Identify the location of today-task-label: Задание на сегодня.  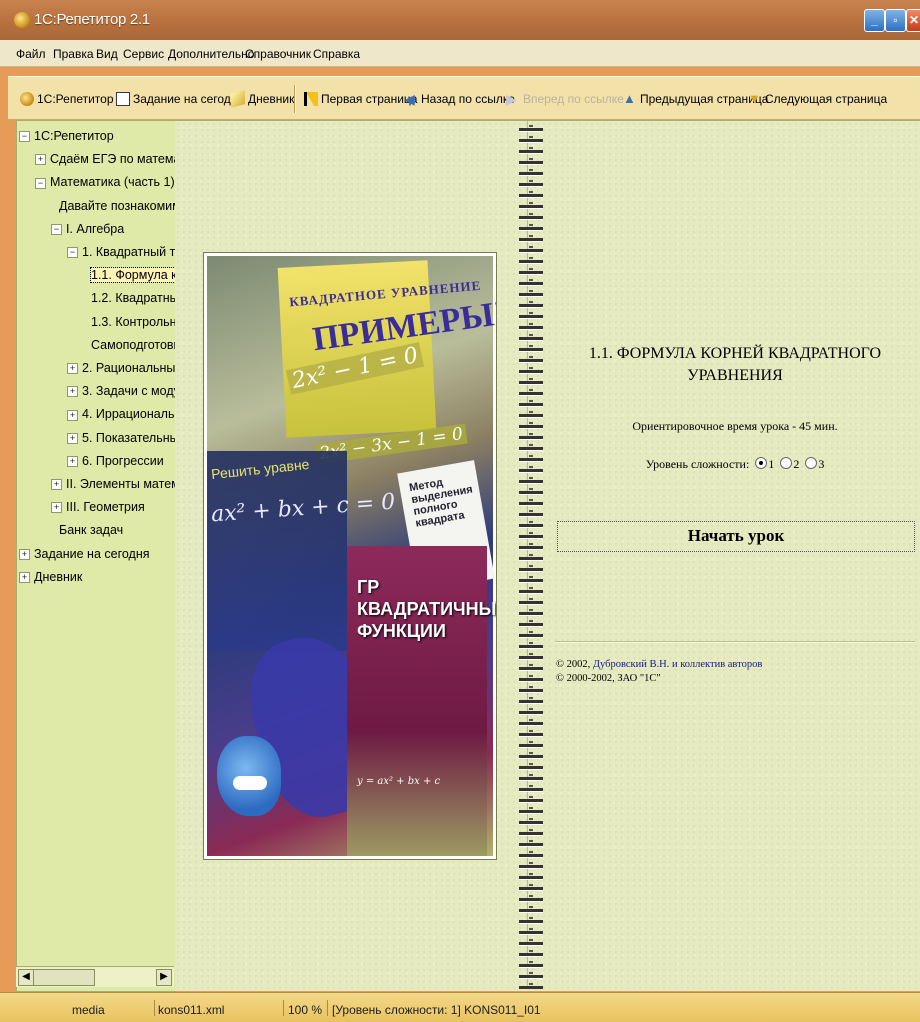
(188, 99).